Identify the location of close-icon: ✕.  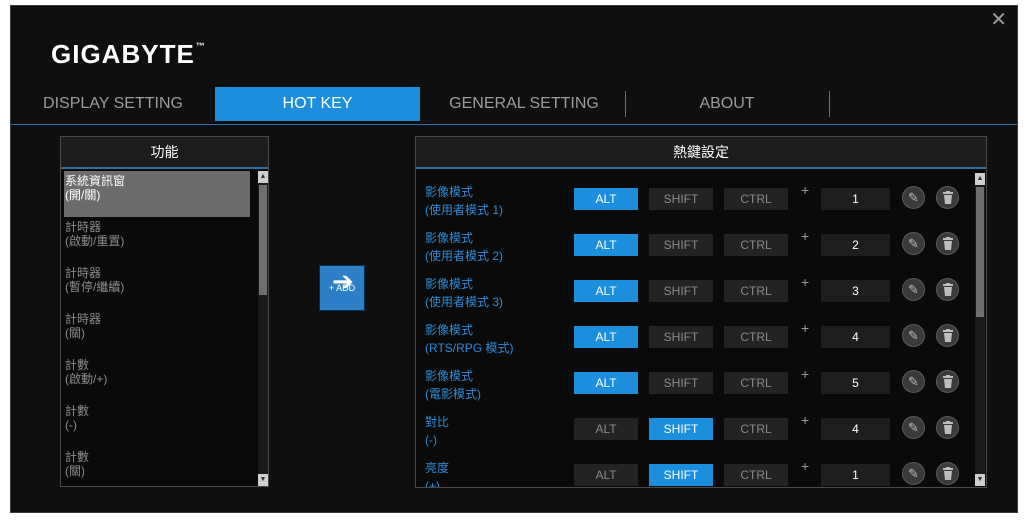
(998, 20).